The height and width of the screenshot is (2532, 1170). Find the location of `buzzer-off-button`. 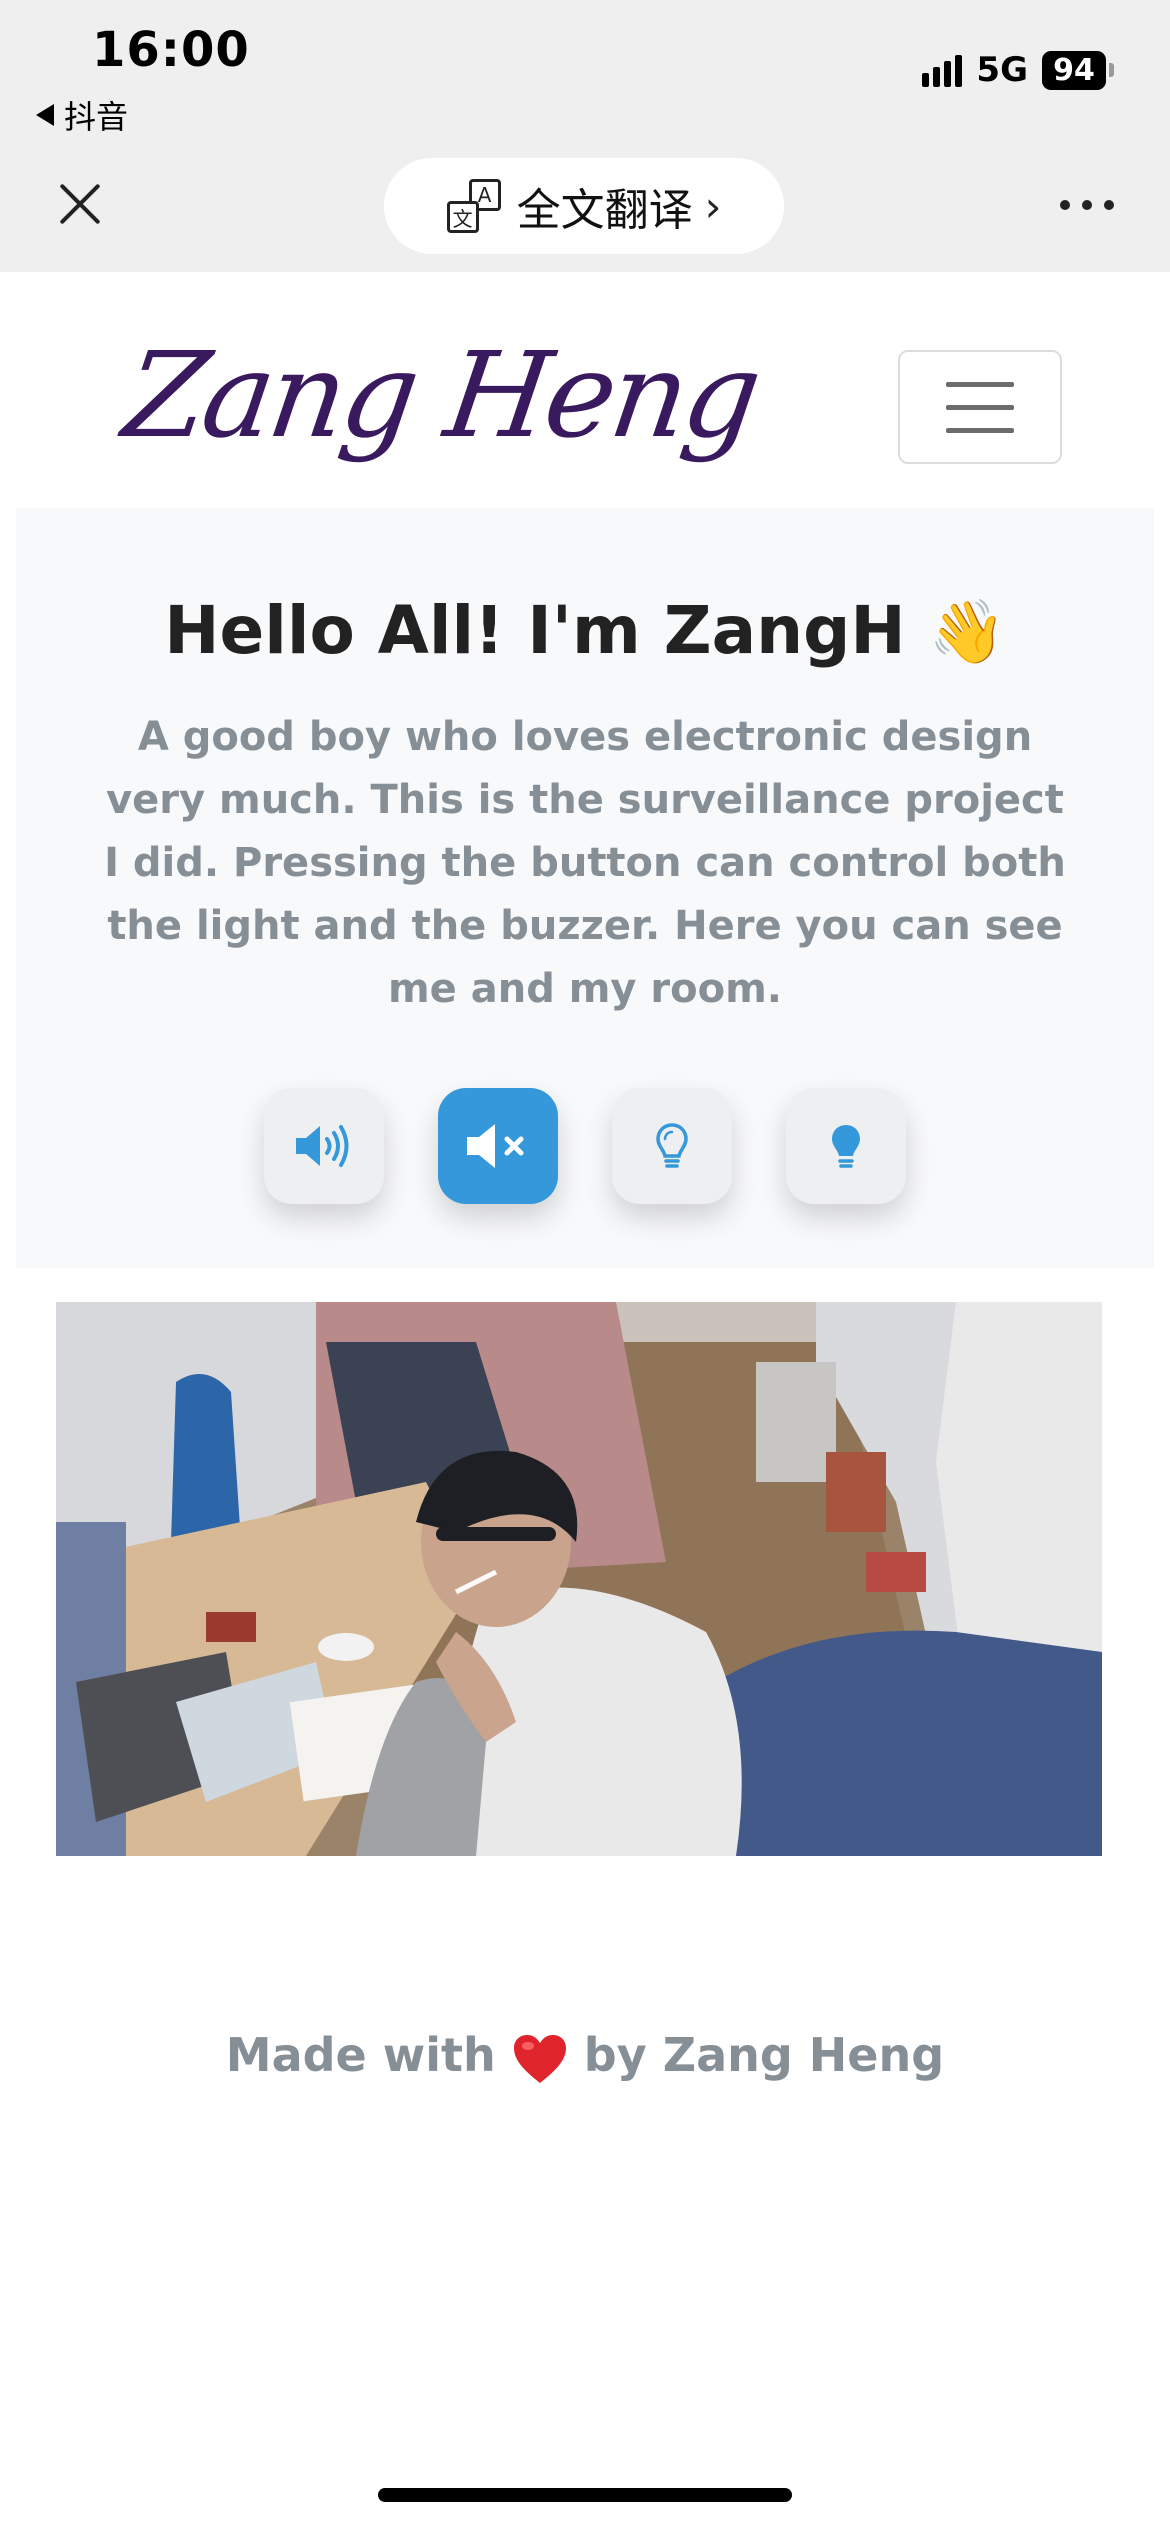

buzzer-off-button is located at coordinates (498, 1146).